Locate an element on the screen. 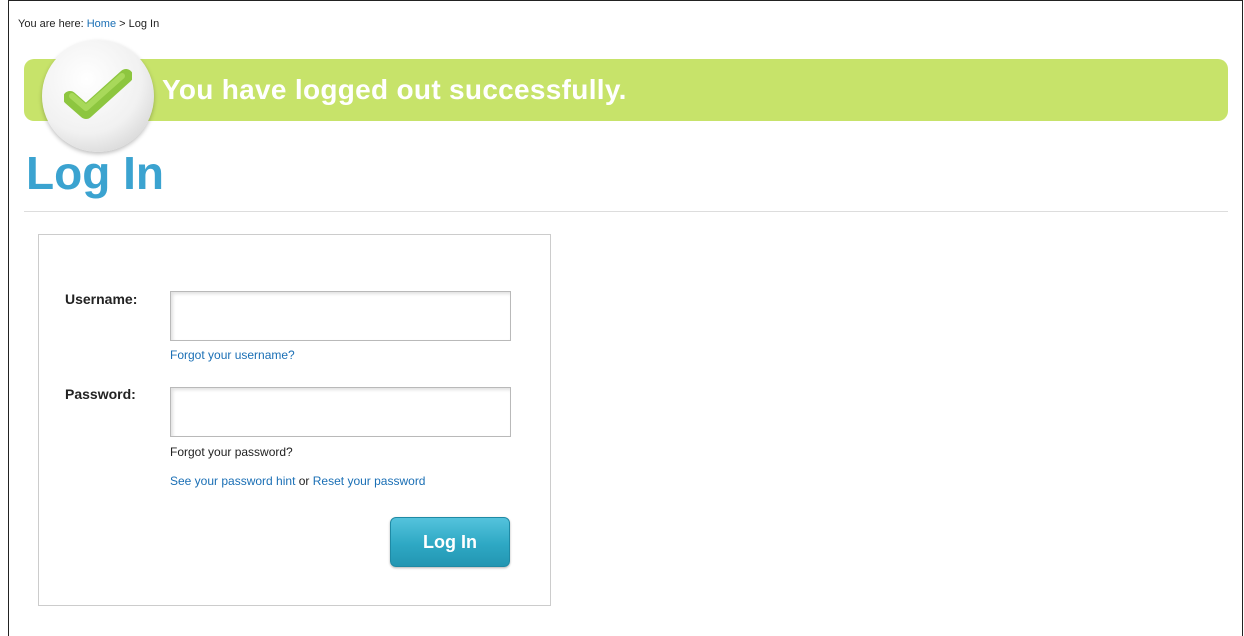 This screenshot has height=636, width=1244. or-text: or is located at coordinates (304, 481).